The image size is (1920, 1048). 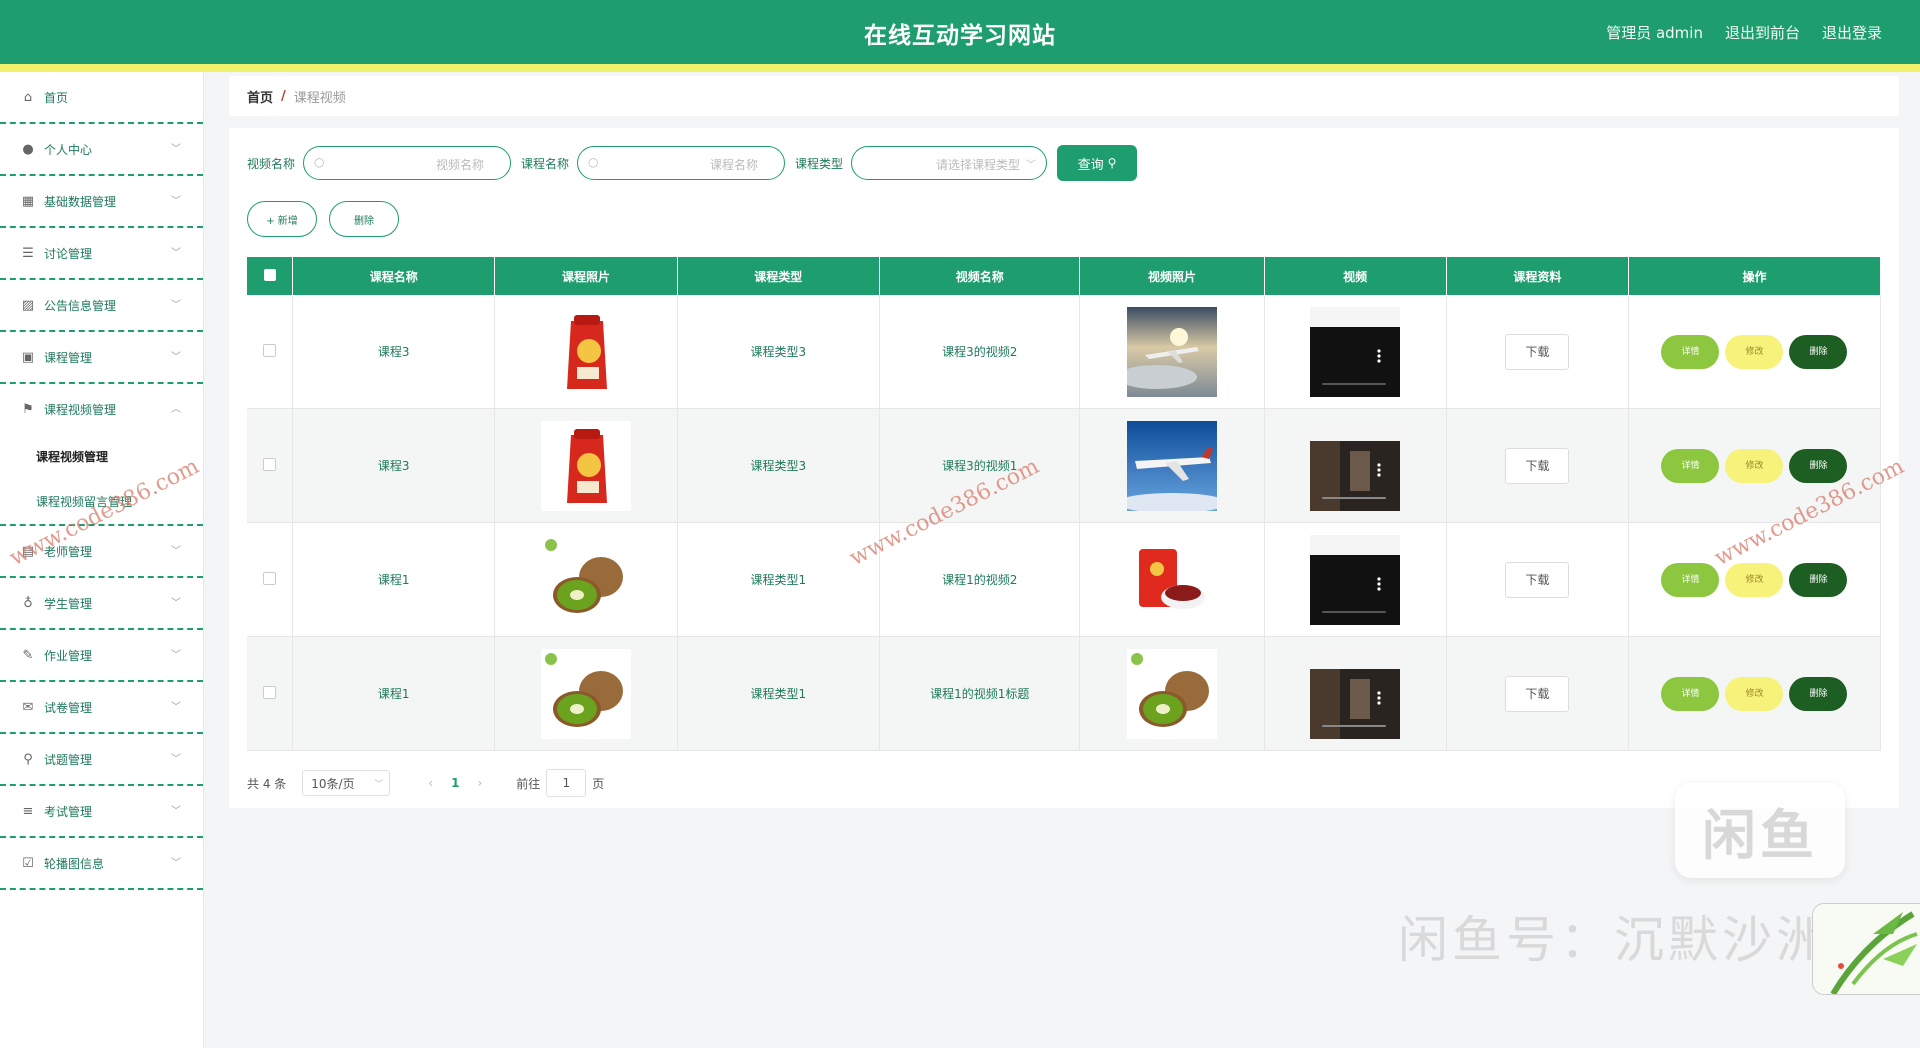 What do you see at coordinates (980, 276) in the screenshot?
I see `column-header: 视频名称` at bounding box center [980, 276].